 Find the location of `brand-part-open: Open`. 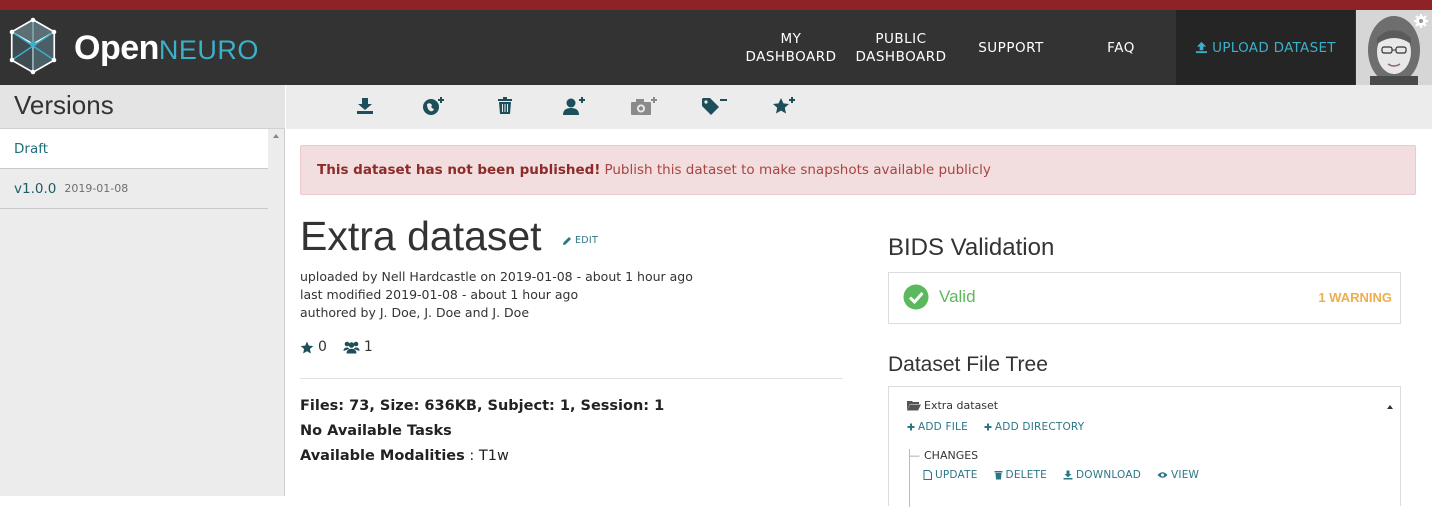

brand-part-open: Open is located at coordinates (116, 48).